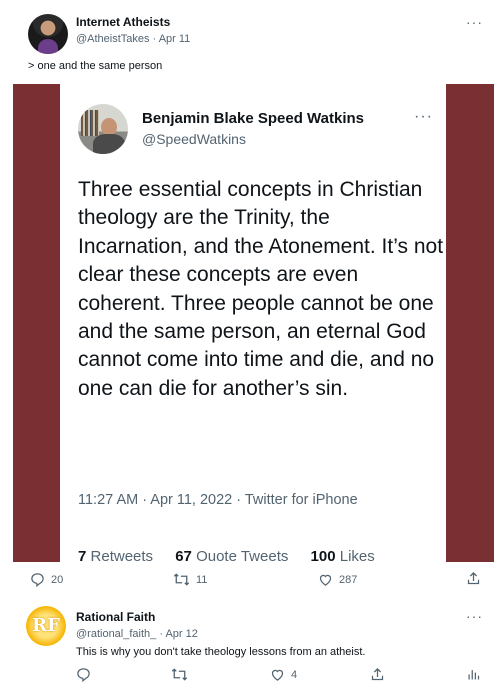  Describe the element at coordinates (253, 118) in the screenshot. I see `embedded-author-name: Benjamin Blake Speed Watkins` at that location.